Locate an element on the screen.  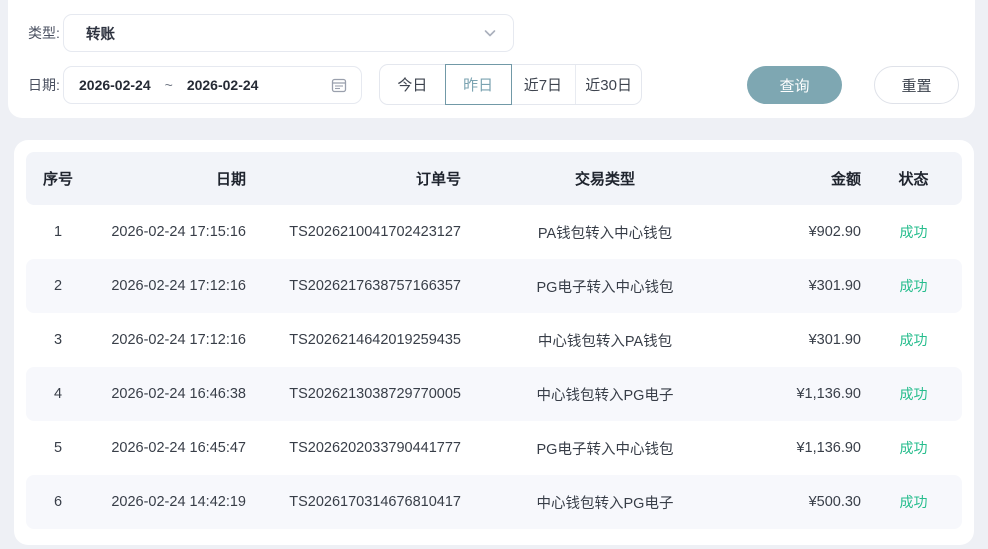
quick-range-yesterday: 昨日 is located at coordinates (478, 84).